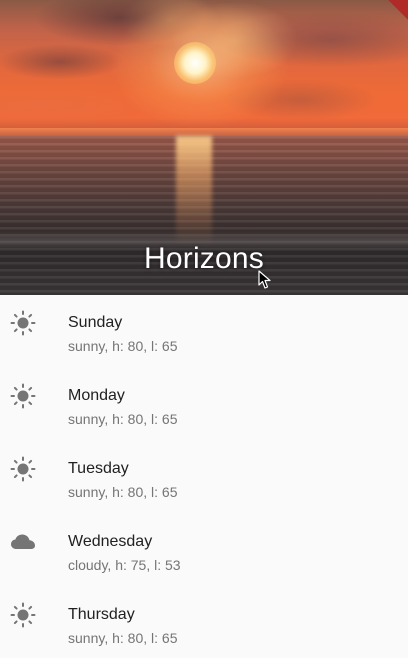  Describe the element at coordinates (23, 541) in the screenshot. I see `cloud-icon` at that location.